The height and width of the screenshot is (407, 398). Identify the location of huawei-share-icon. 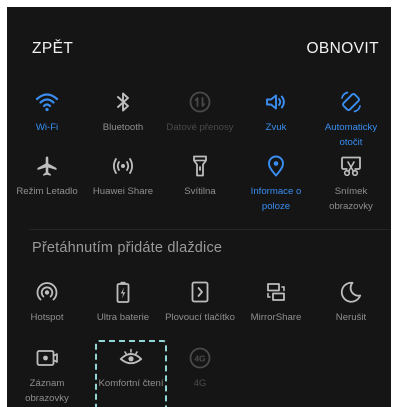
(123, 166).